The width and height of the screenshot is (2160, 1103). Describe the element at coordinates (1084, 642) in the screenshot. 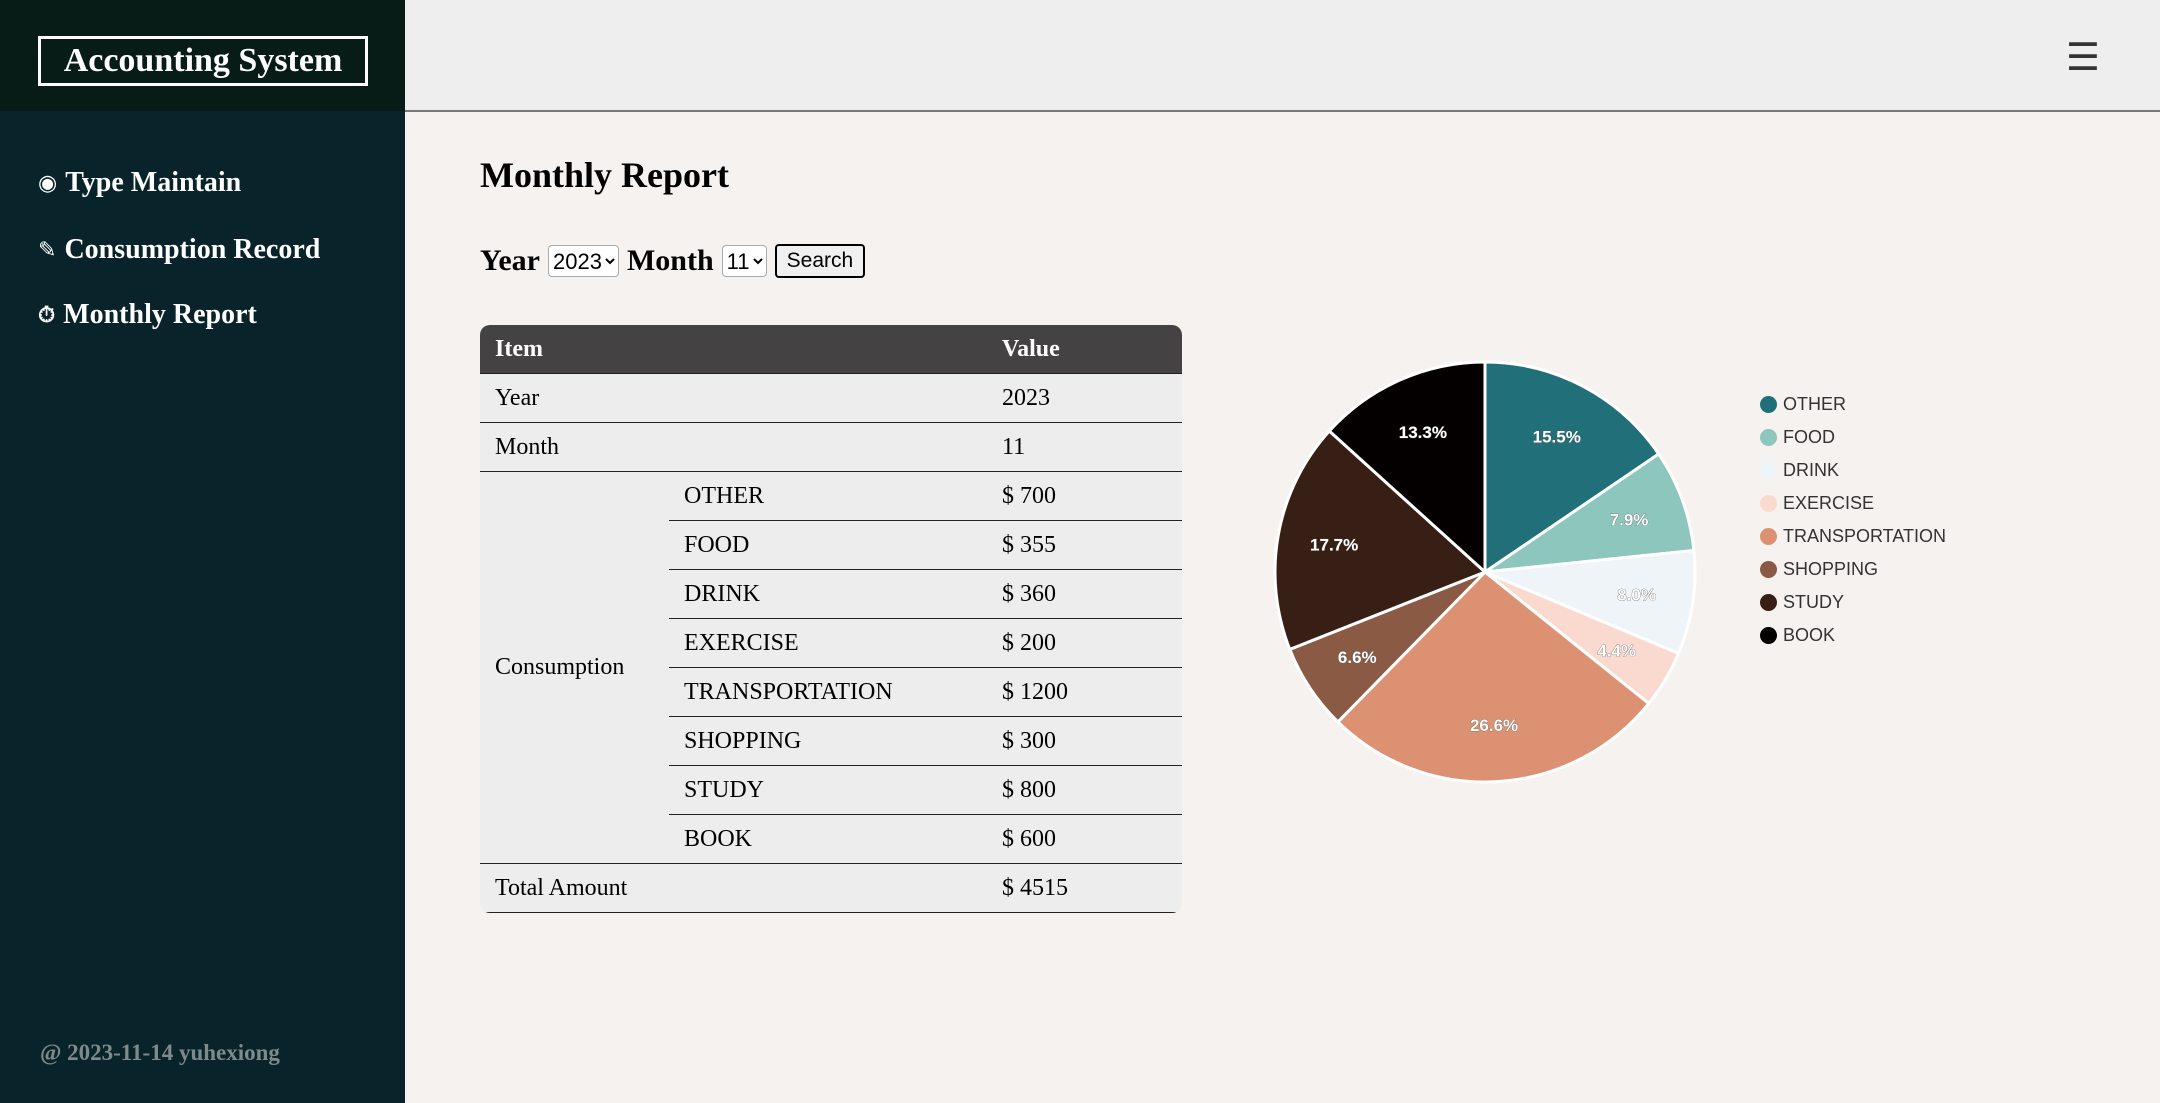

I see `row-value: $ 200` at that location.